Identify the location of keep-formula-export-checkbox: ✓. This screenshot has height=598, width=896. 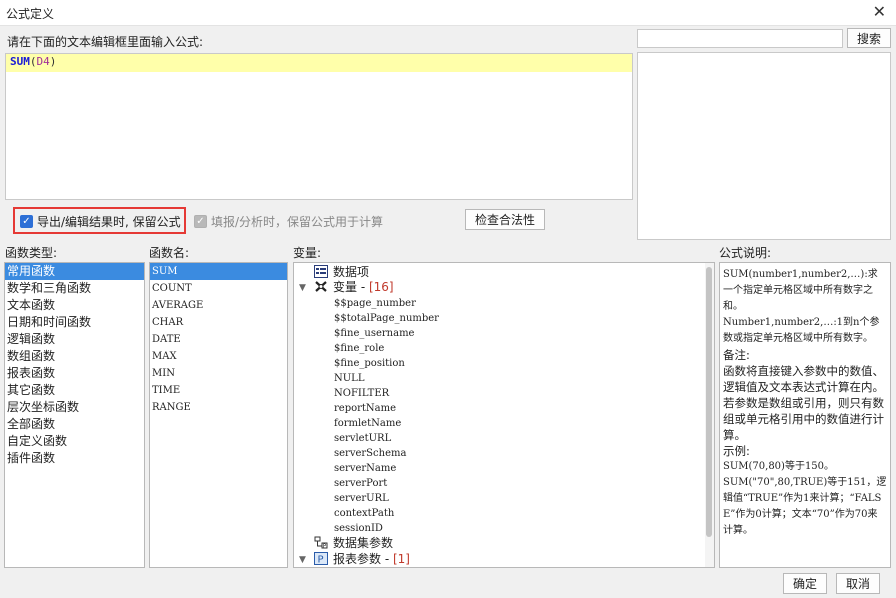
(26, 221).